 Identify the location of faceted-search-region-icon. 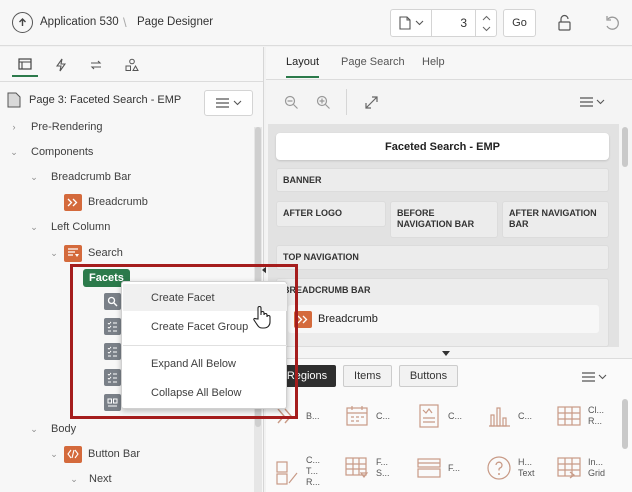
(73, 253).